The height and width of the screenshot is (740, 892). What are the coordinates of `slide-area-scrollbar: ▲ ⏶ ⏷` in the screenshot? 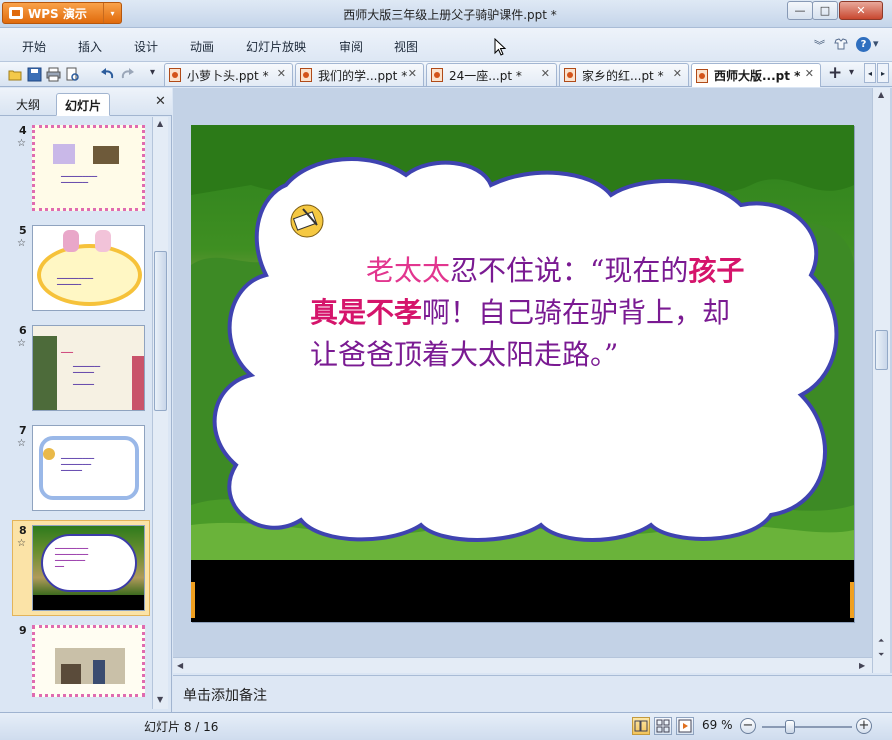 It's located at (881, 380).